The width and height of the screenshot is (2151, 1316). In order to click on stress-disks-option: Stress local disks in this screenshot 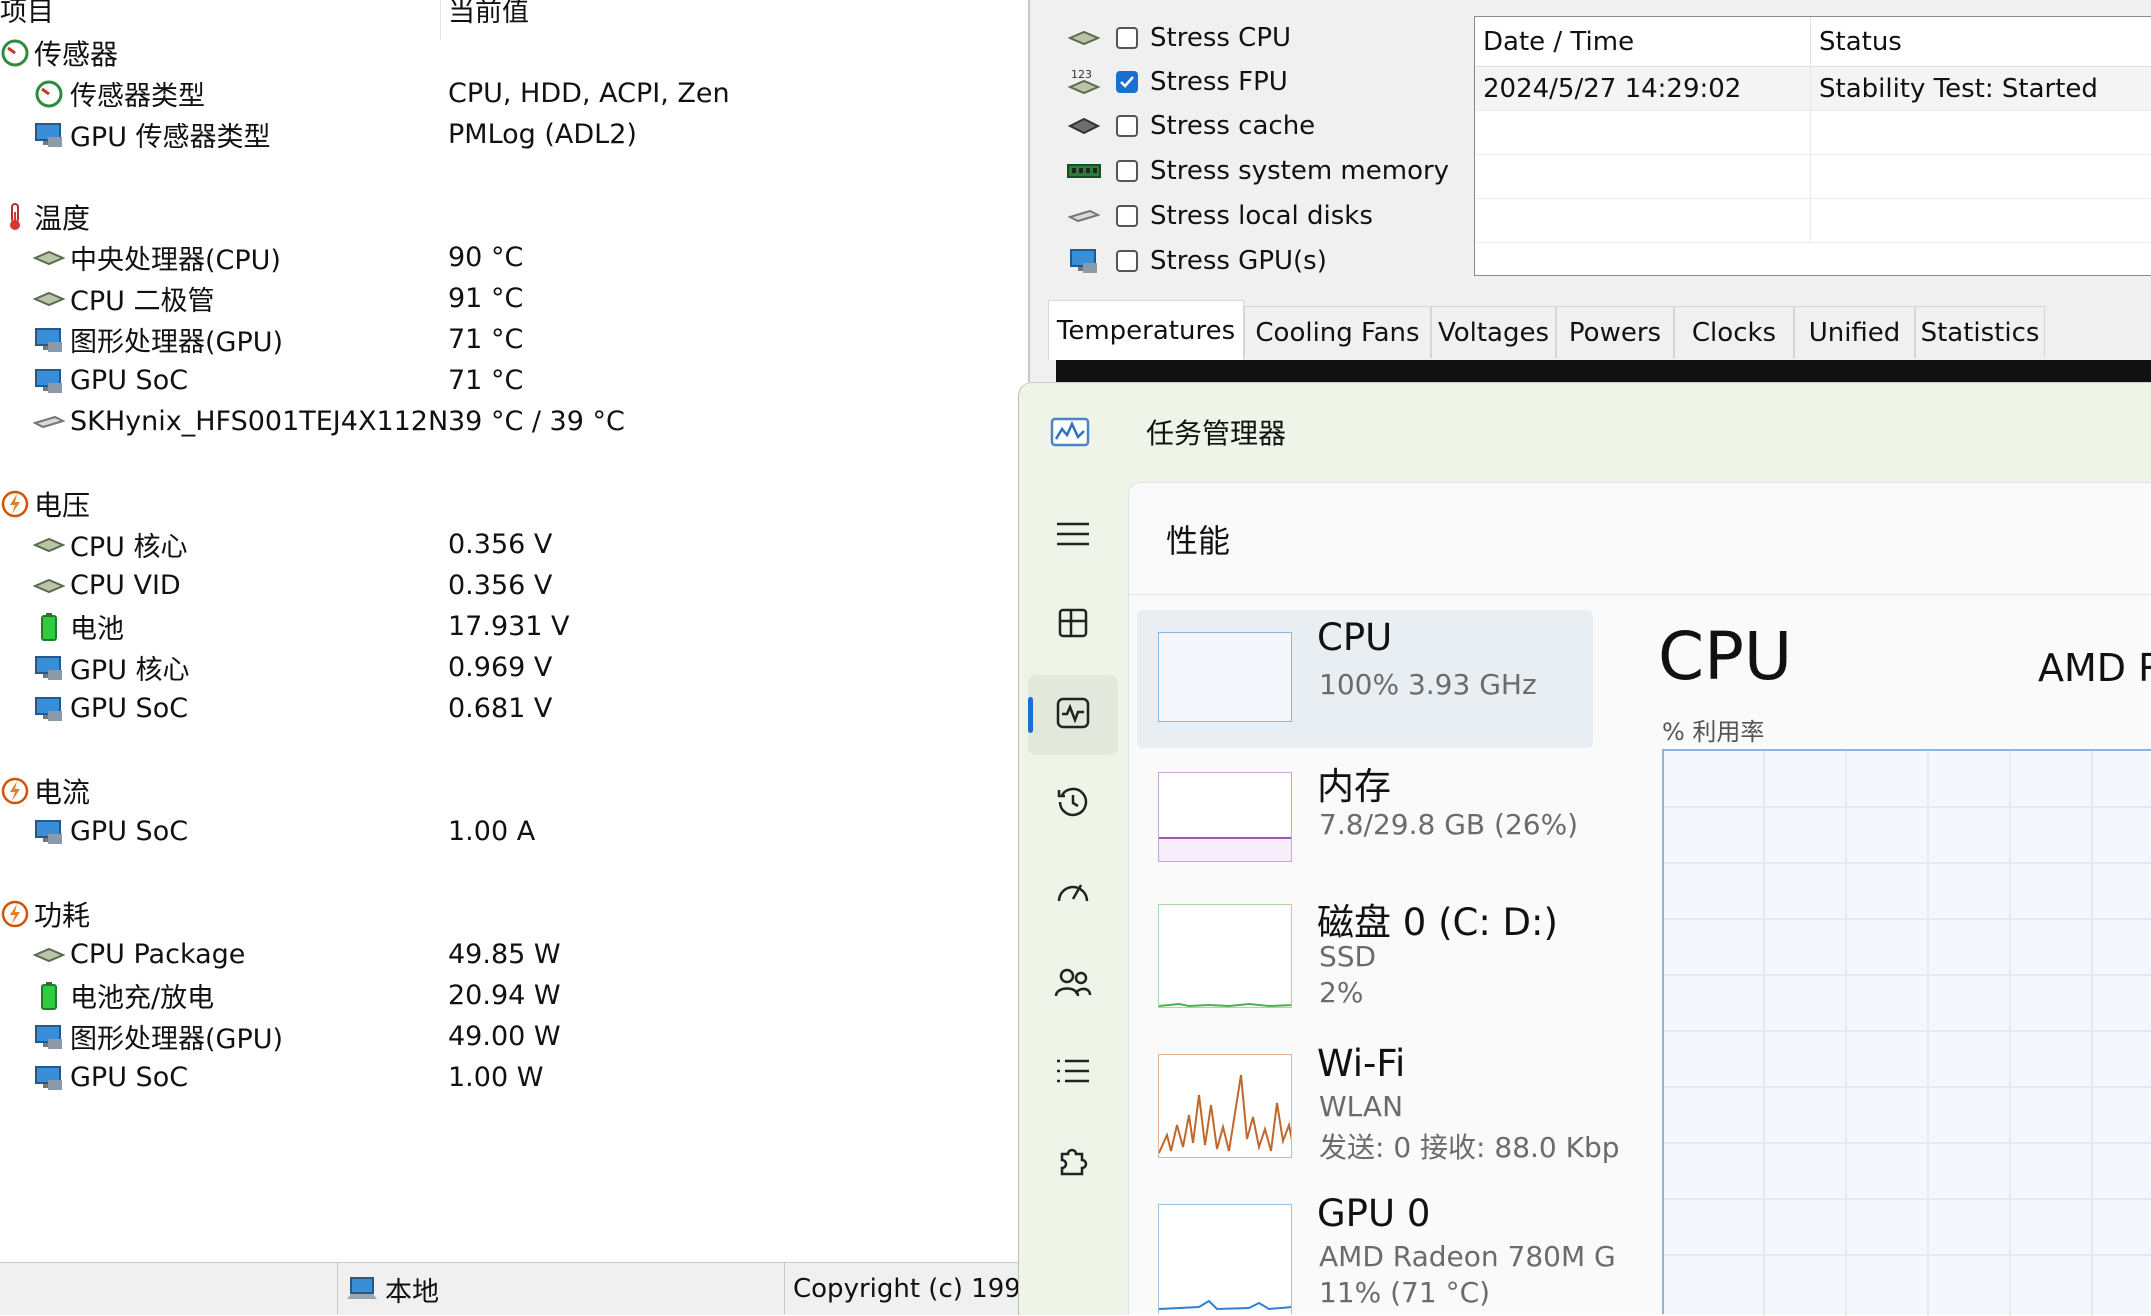, I will do `click(1219, 216)`.